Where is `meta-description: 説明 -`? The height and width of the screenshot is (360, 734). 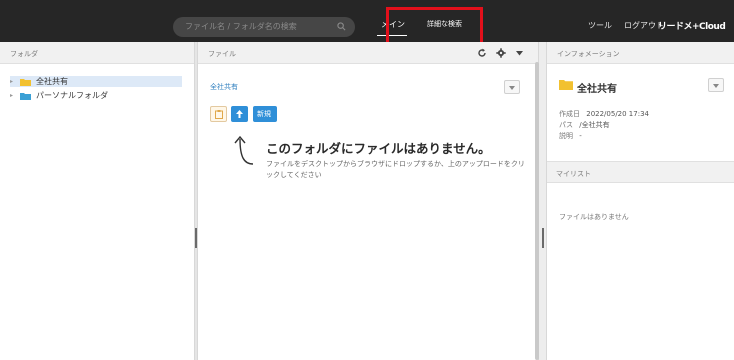
meta-description: 説明 - is located at coordinates (570, 136).